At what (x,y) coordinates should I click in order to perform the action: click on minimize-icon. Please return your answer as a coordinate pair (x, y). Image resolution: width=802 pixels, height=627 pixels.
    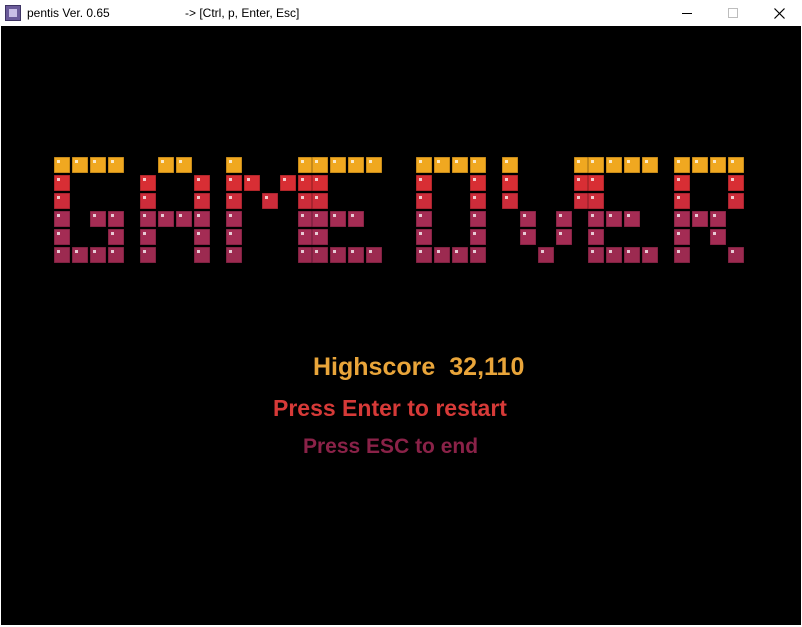
    Looking at the image, I should click on (687, 13).